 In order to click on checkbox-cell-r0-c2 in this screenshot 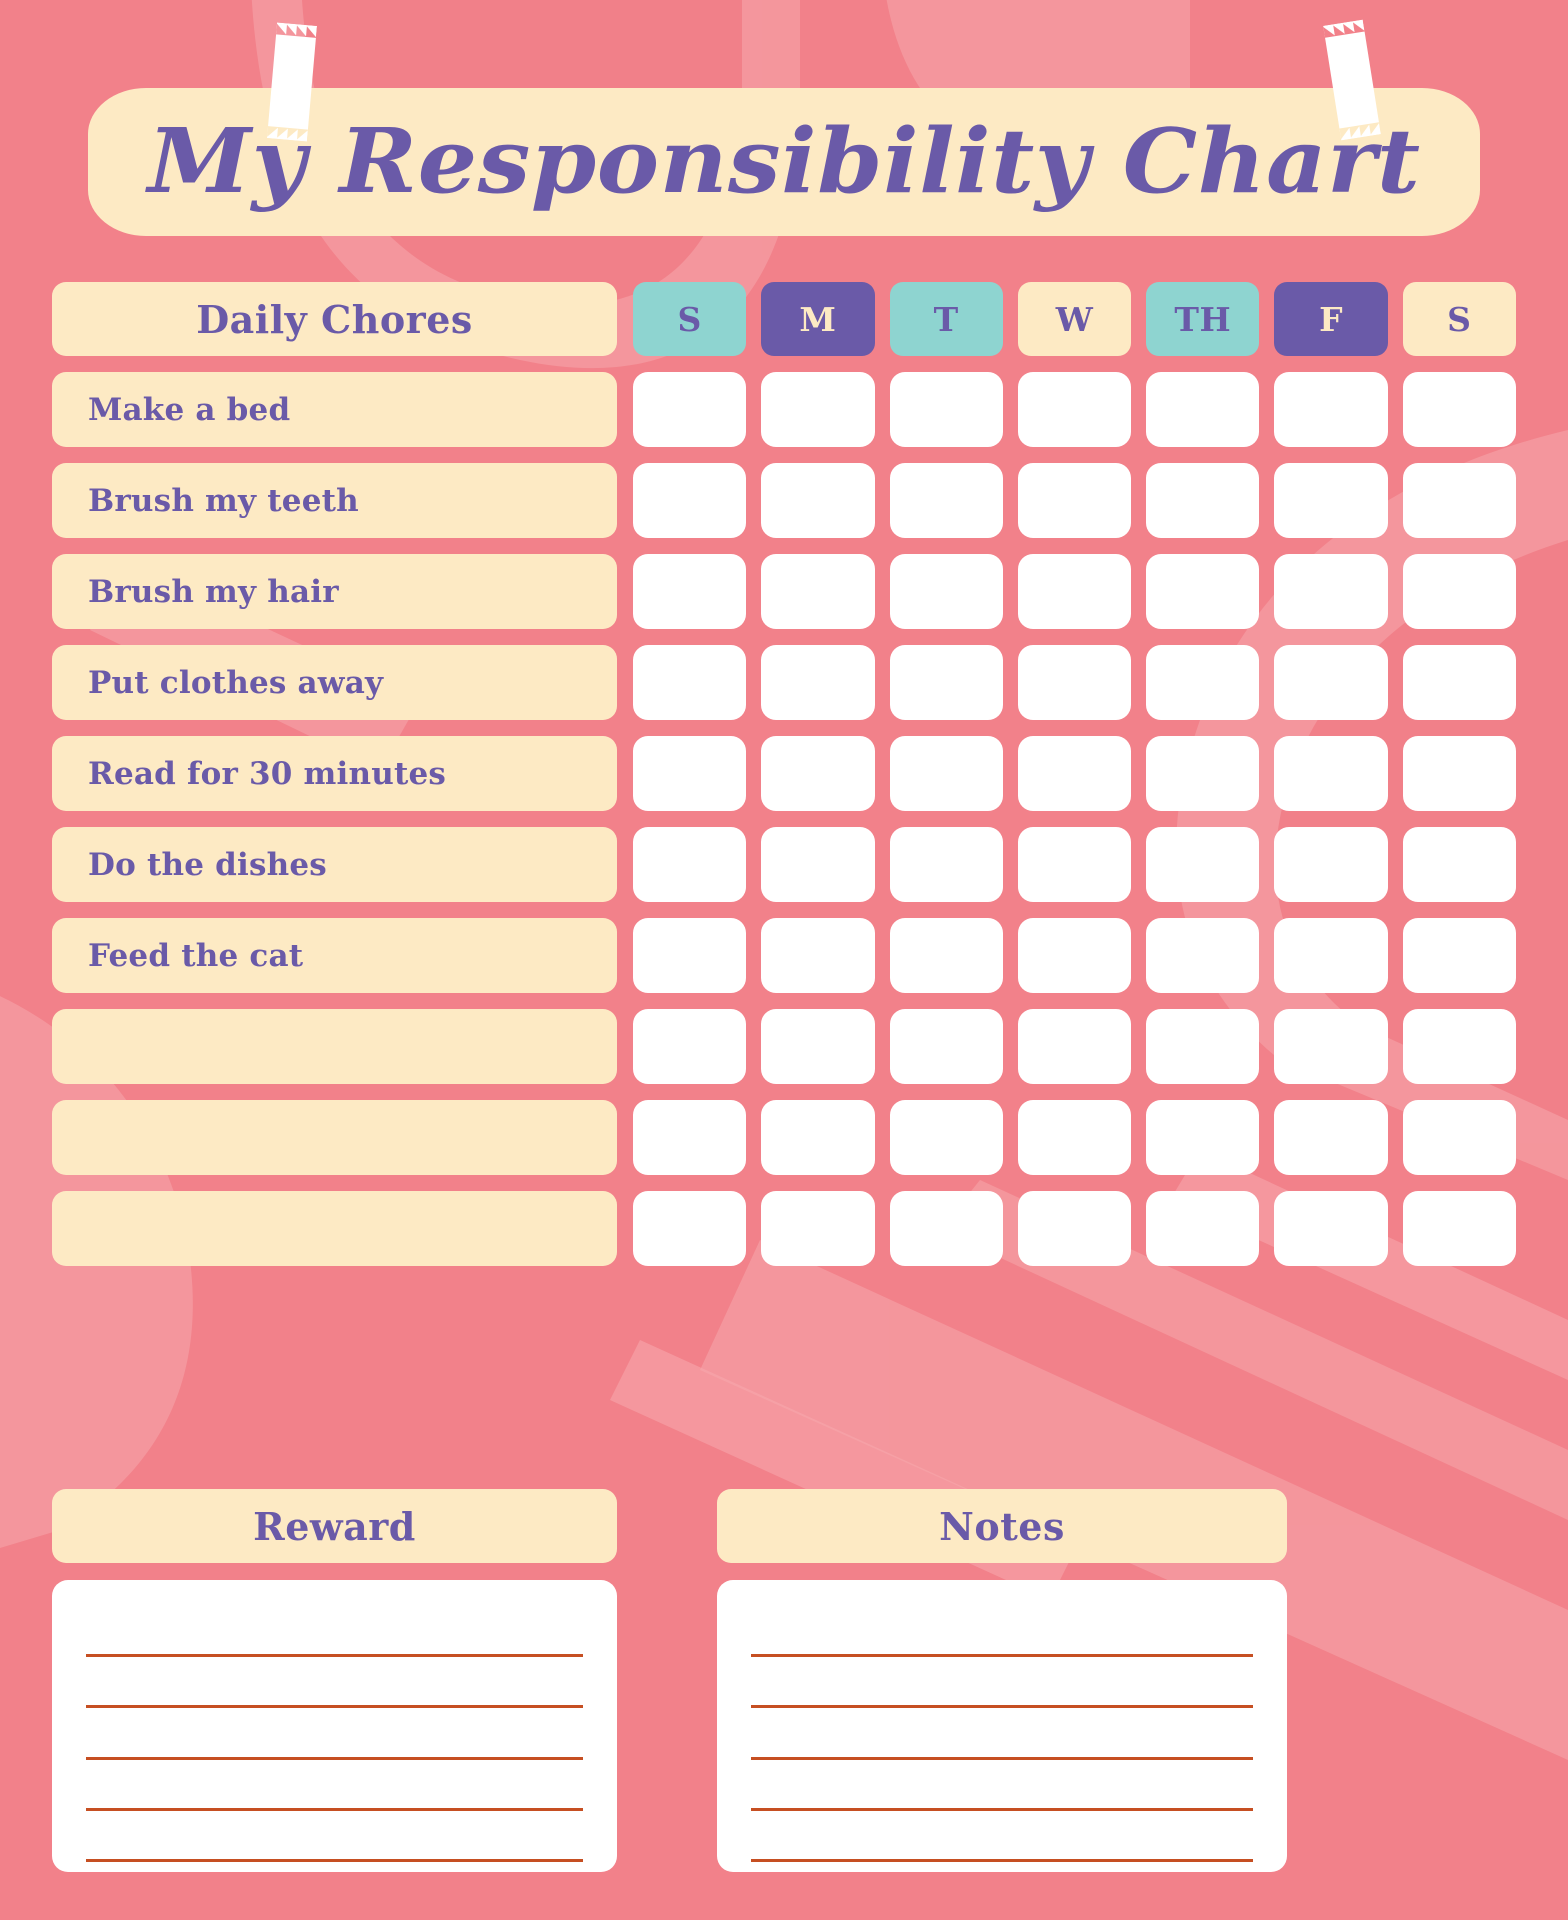, I will do `click(946, 409)`.